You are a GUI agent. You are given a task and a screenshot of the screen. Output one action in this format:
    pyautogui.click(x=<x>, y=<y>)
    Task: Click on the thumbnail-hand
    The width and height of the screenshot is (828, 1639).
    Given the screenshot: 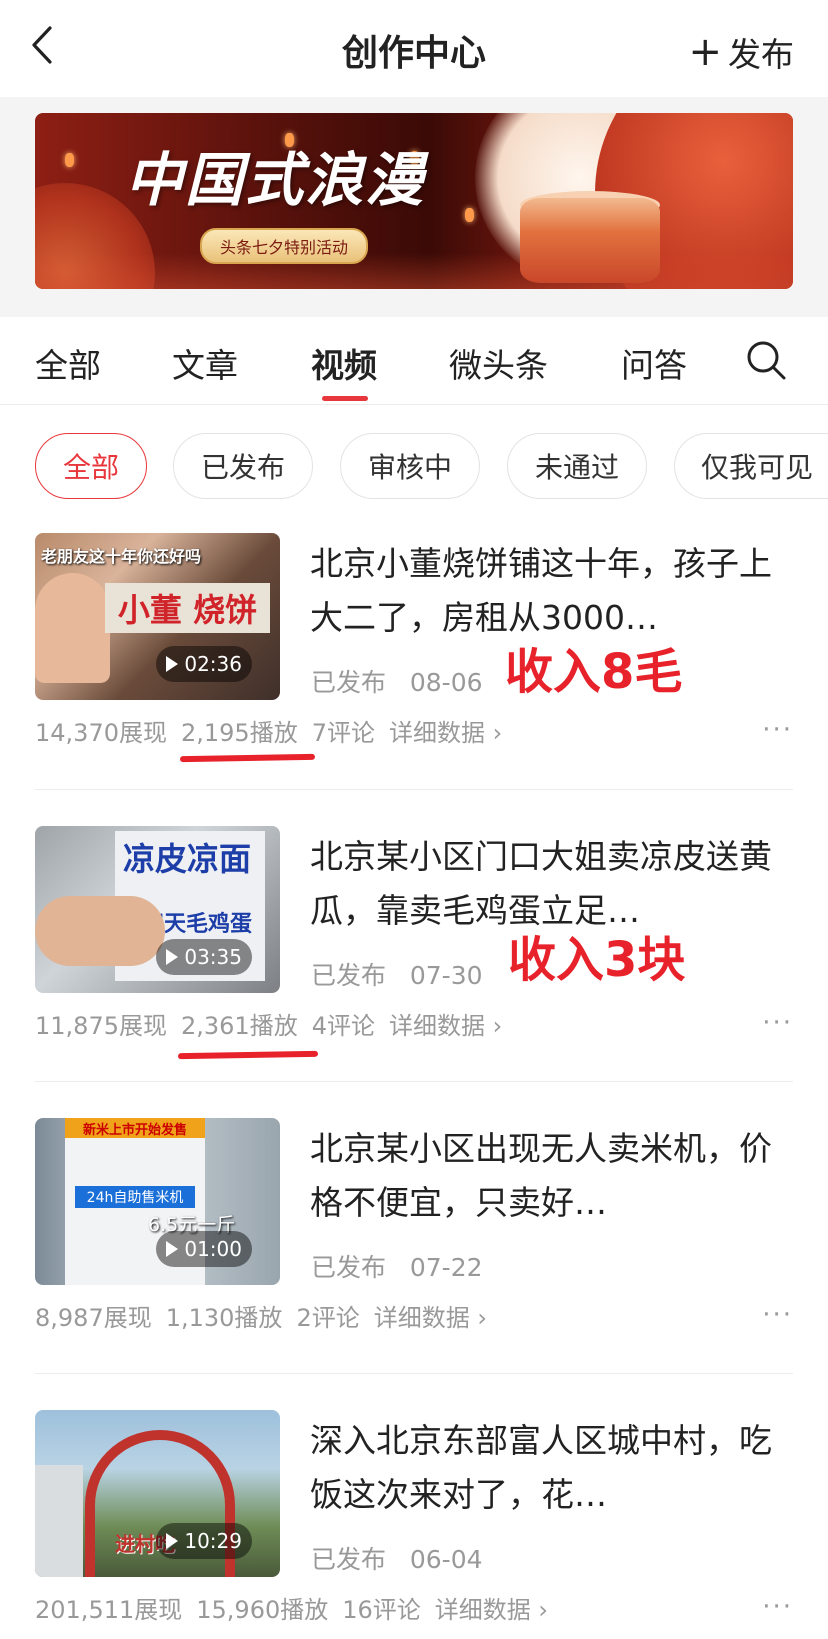 What is the action you would take?
    pyautogui.click(x=100, y=931)
    